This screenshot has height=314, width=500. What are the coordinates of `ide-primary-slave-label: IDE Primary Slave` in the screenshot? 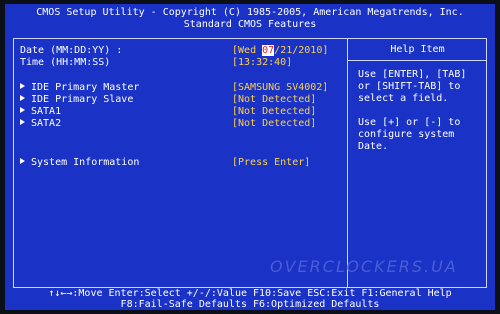 It's located at (82, 99).